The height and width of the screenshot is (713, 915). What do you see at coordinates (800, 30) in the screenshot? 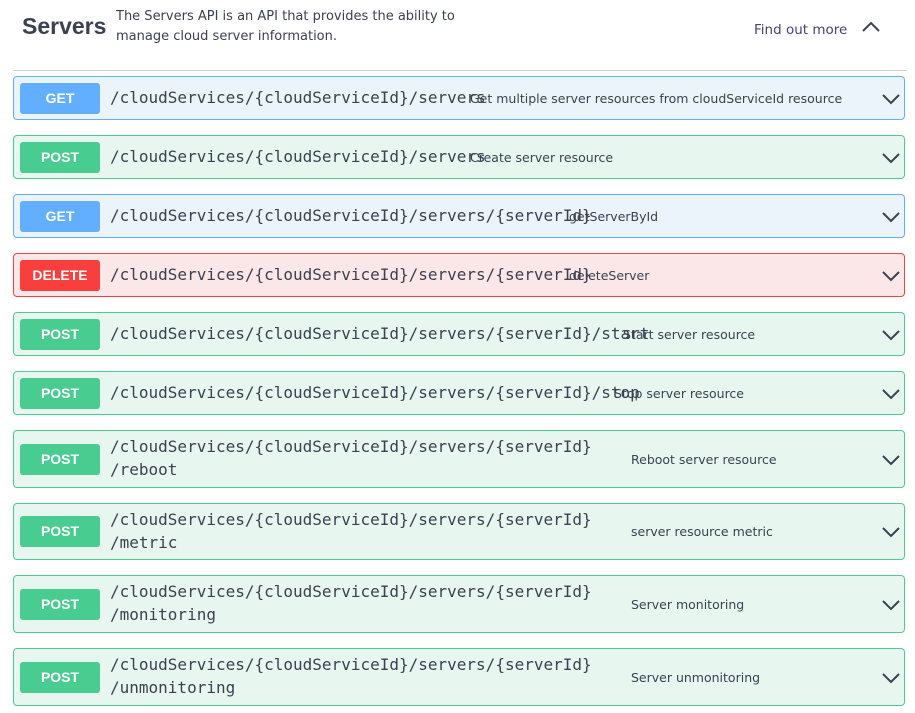
I see `find-out-more-link: Find out more` at bounding box center [800, 30].